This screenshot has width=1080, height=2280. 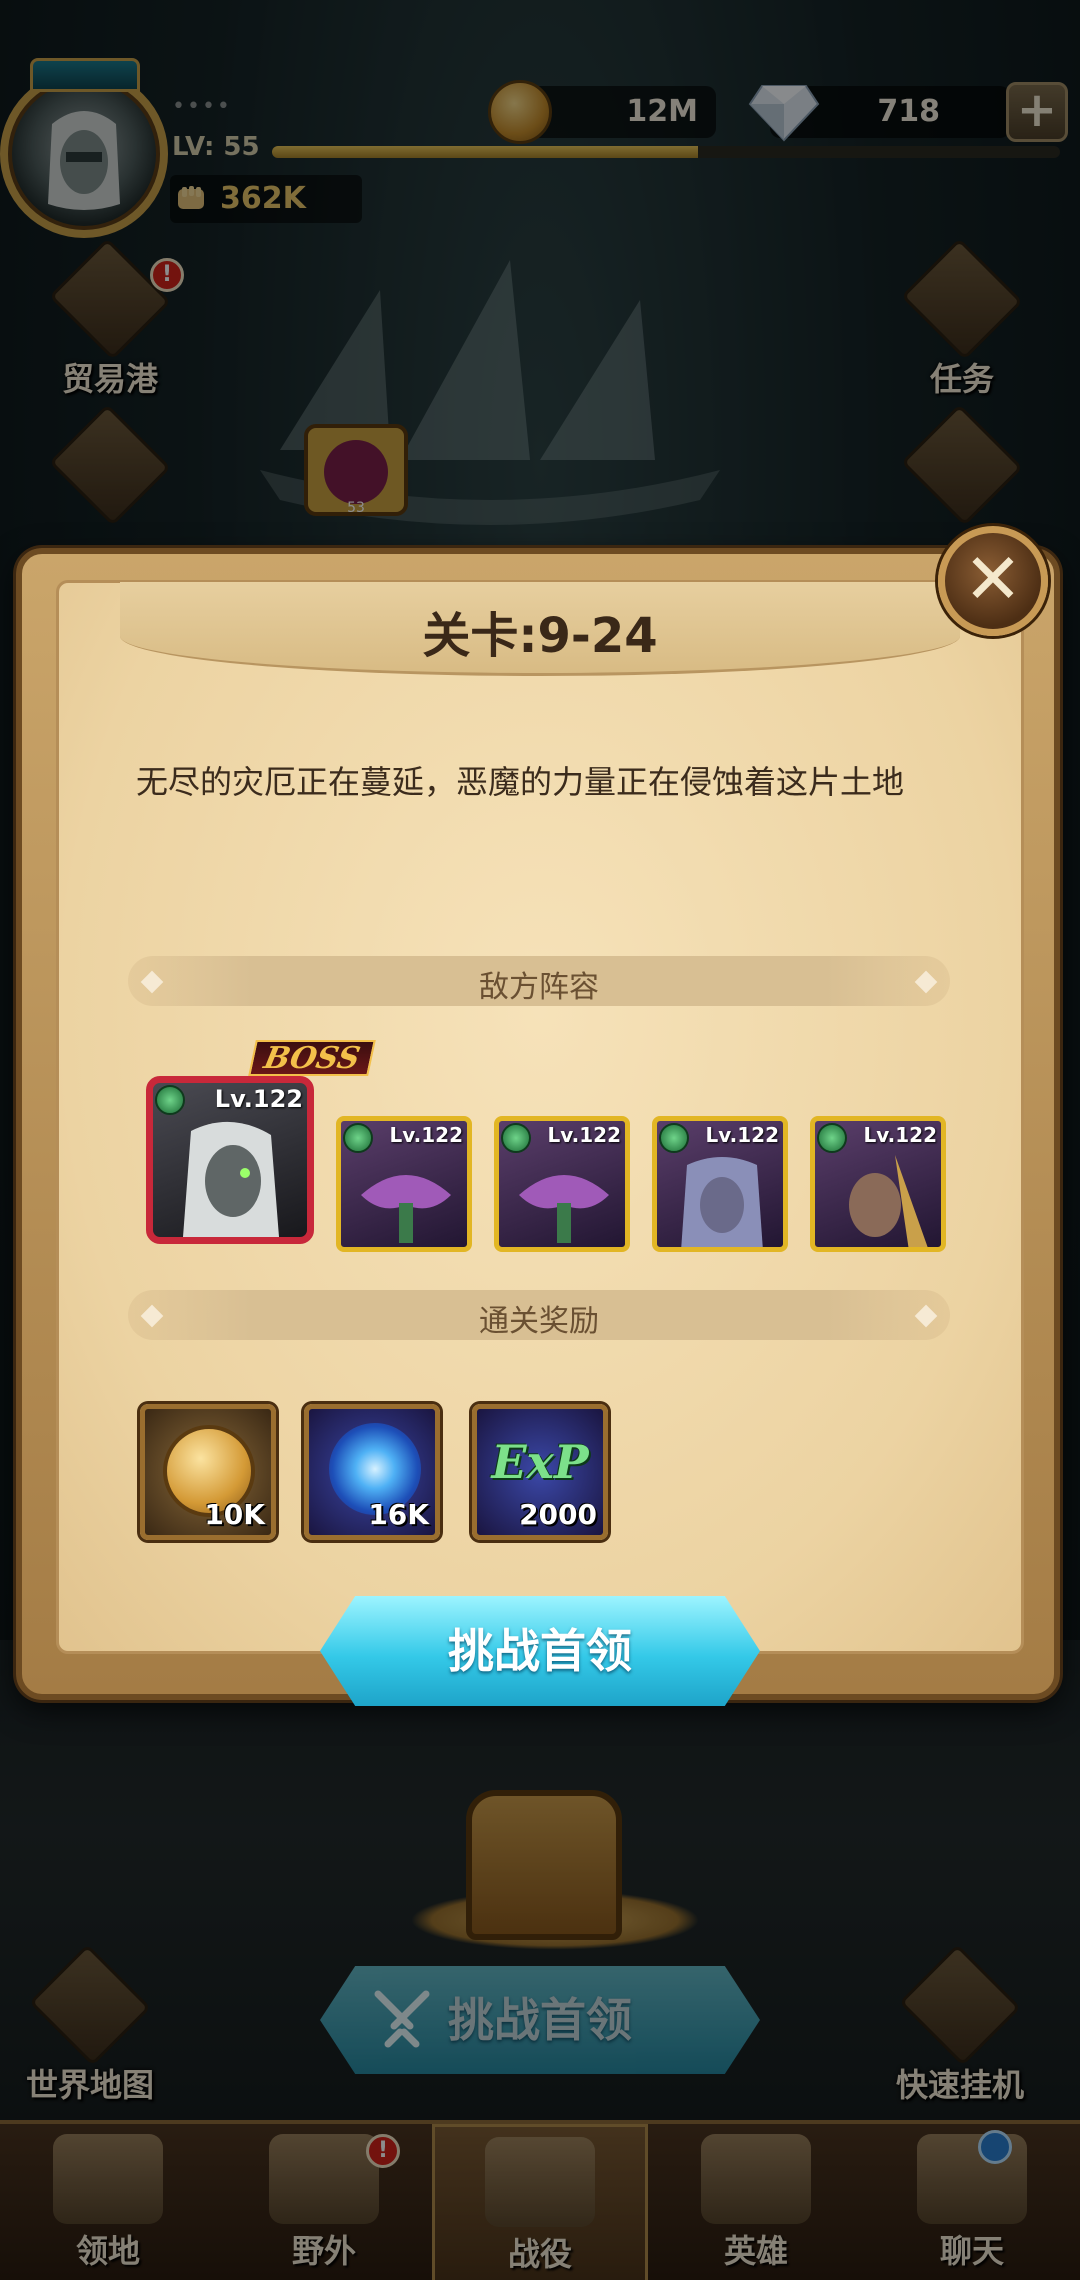 What do you see at coordinates (888, 1201) in the screenshot?
I see `warrior-portrait` at bounding box center [888, 1201].